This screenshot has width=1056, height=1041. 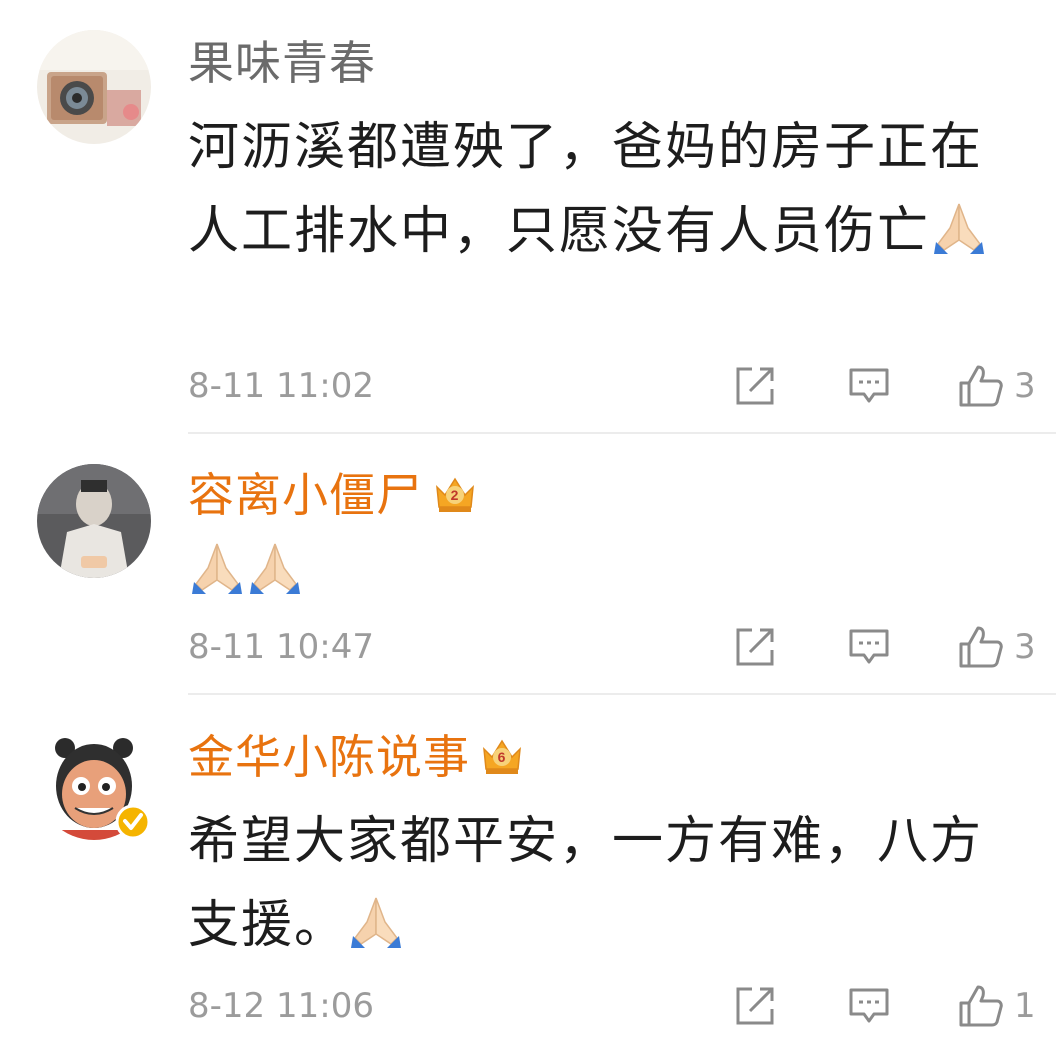 I want to click on vip-crown-icon: 2, so click(x=455, y=499).